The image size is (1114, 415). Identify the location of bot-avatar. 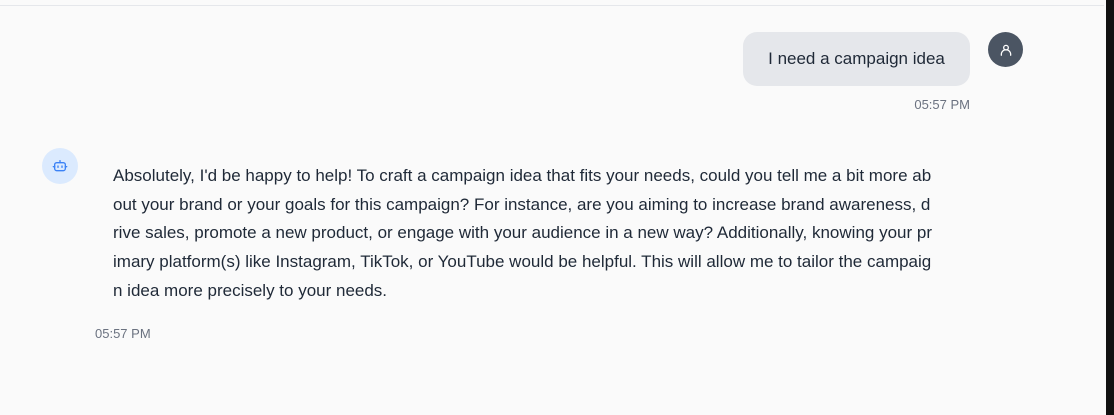
(60, 166).